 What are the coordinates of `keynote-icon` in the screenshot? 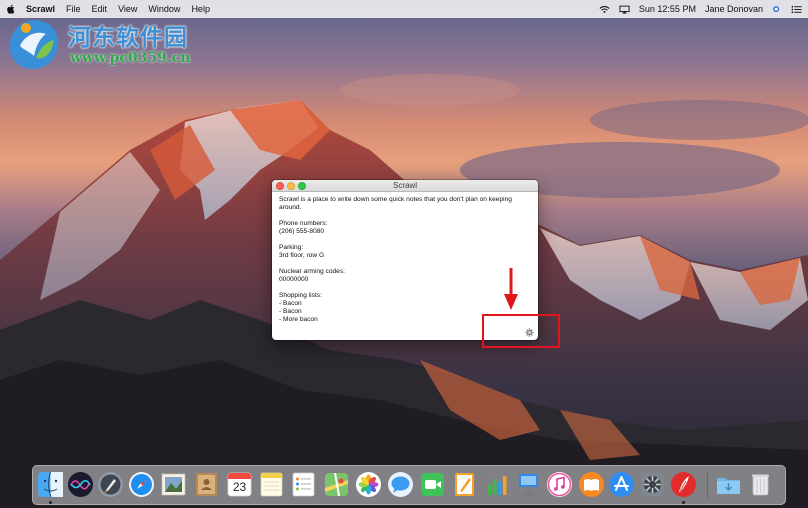 It's located at (528, 484).